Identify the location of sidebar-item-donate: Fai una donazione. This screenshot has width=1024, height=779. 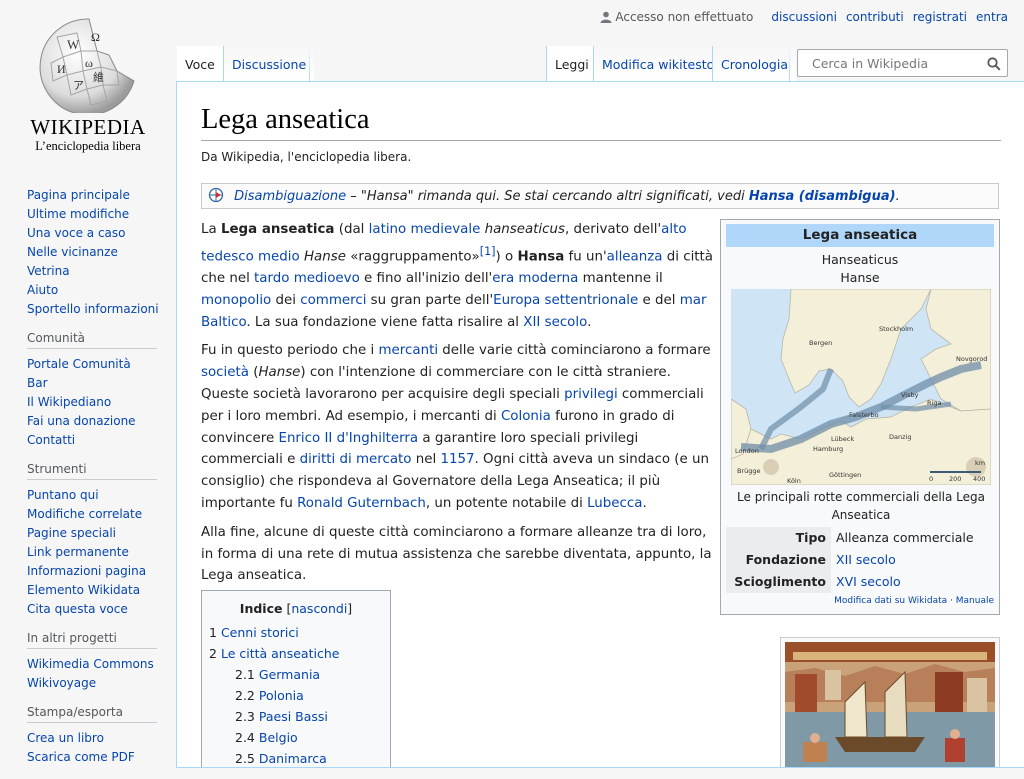
(101, 421).